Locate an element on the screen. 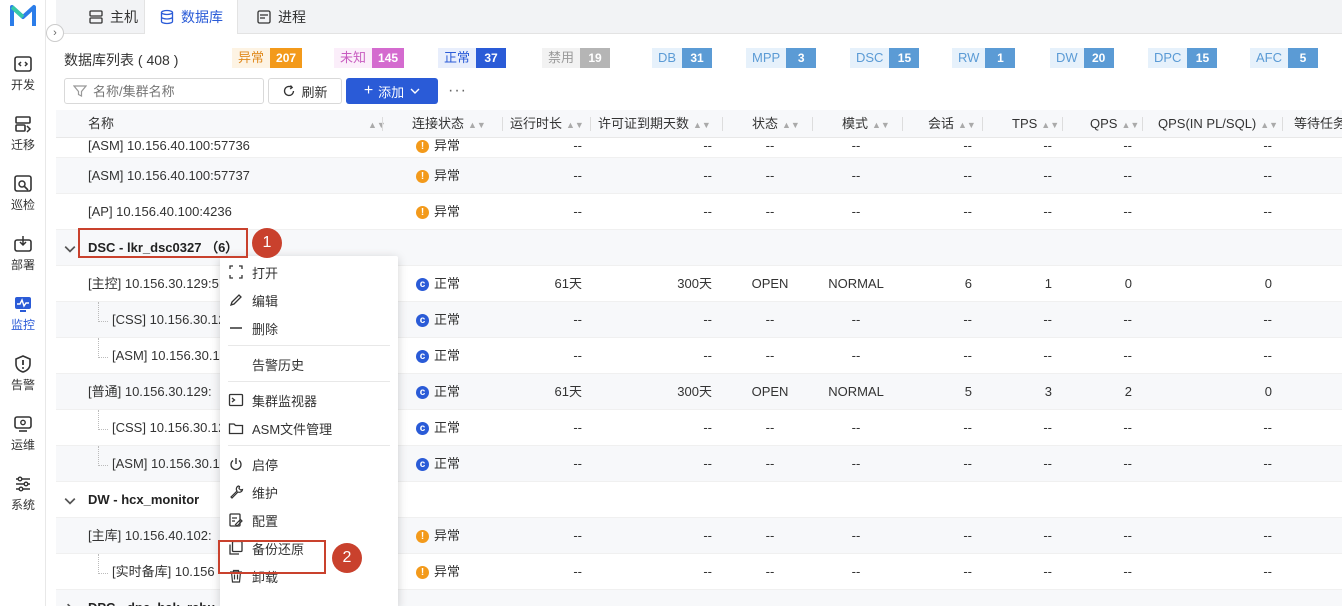  tab-process: 进程 is located at coordinates (281, 17).